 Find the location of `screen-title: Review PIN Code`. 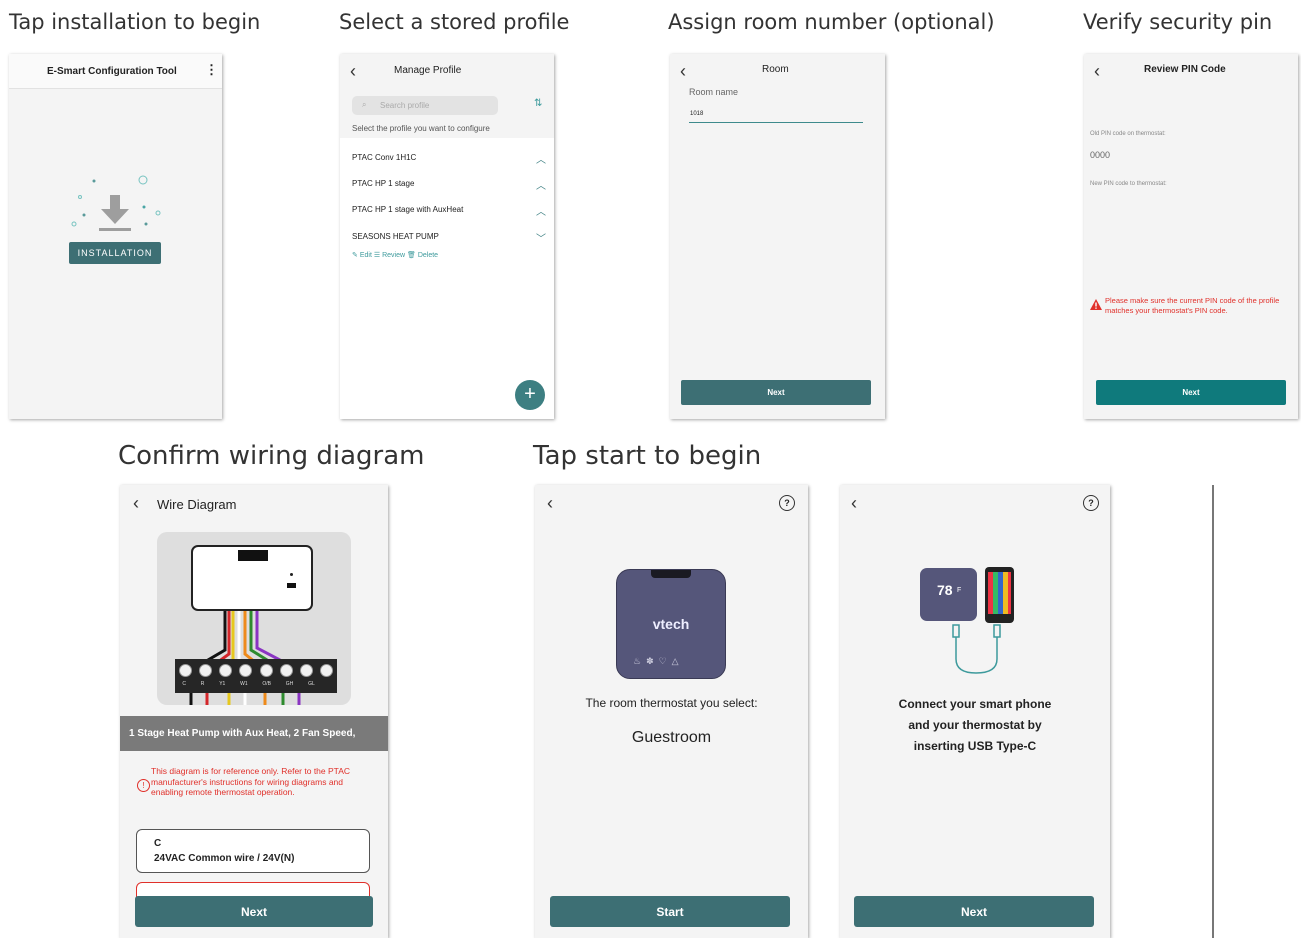

screen-title: Review PIN Code is located at coordinates (1185, 69).